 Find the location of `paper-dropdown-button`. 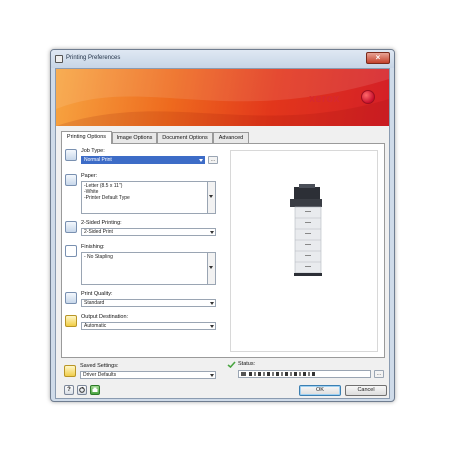

paper-dropdown-button is located at coordinates (211, 197).